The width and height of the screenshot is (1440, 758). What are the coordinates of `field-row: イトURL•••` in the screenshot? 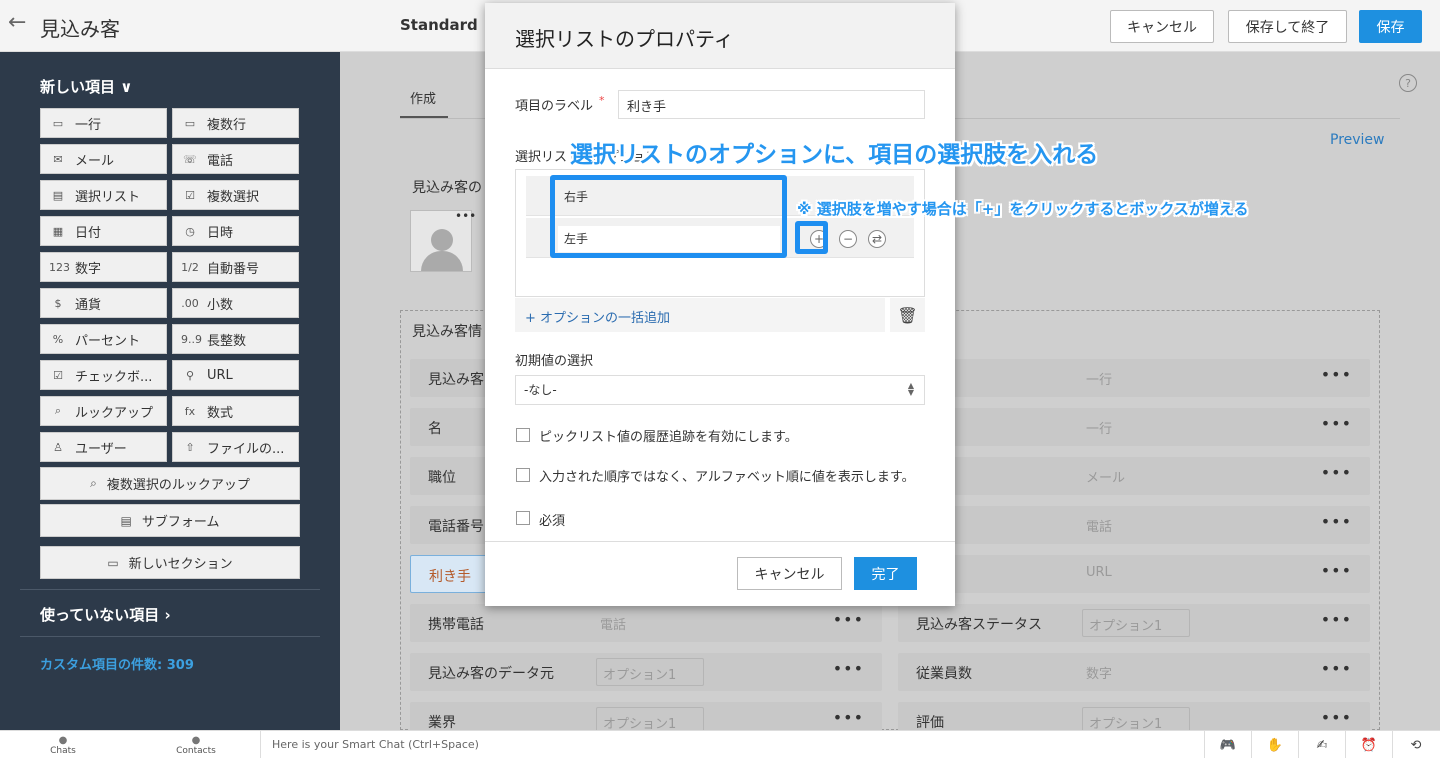 It's located at (1134, 574).